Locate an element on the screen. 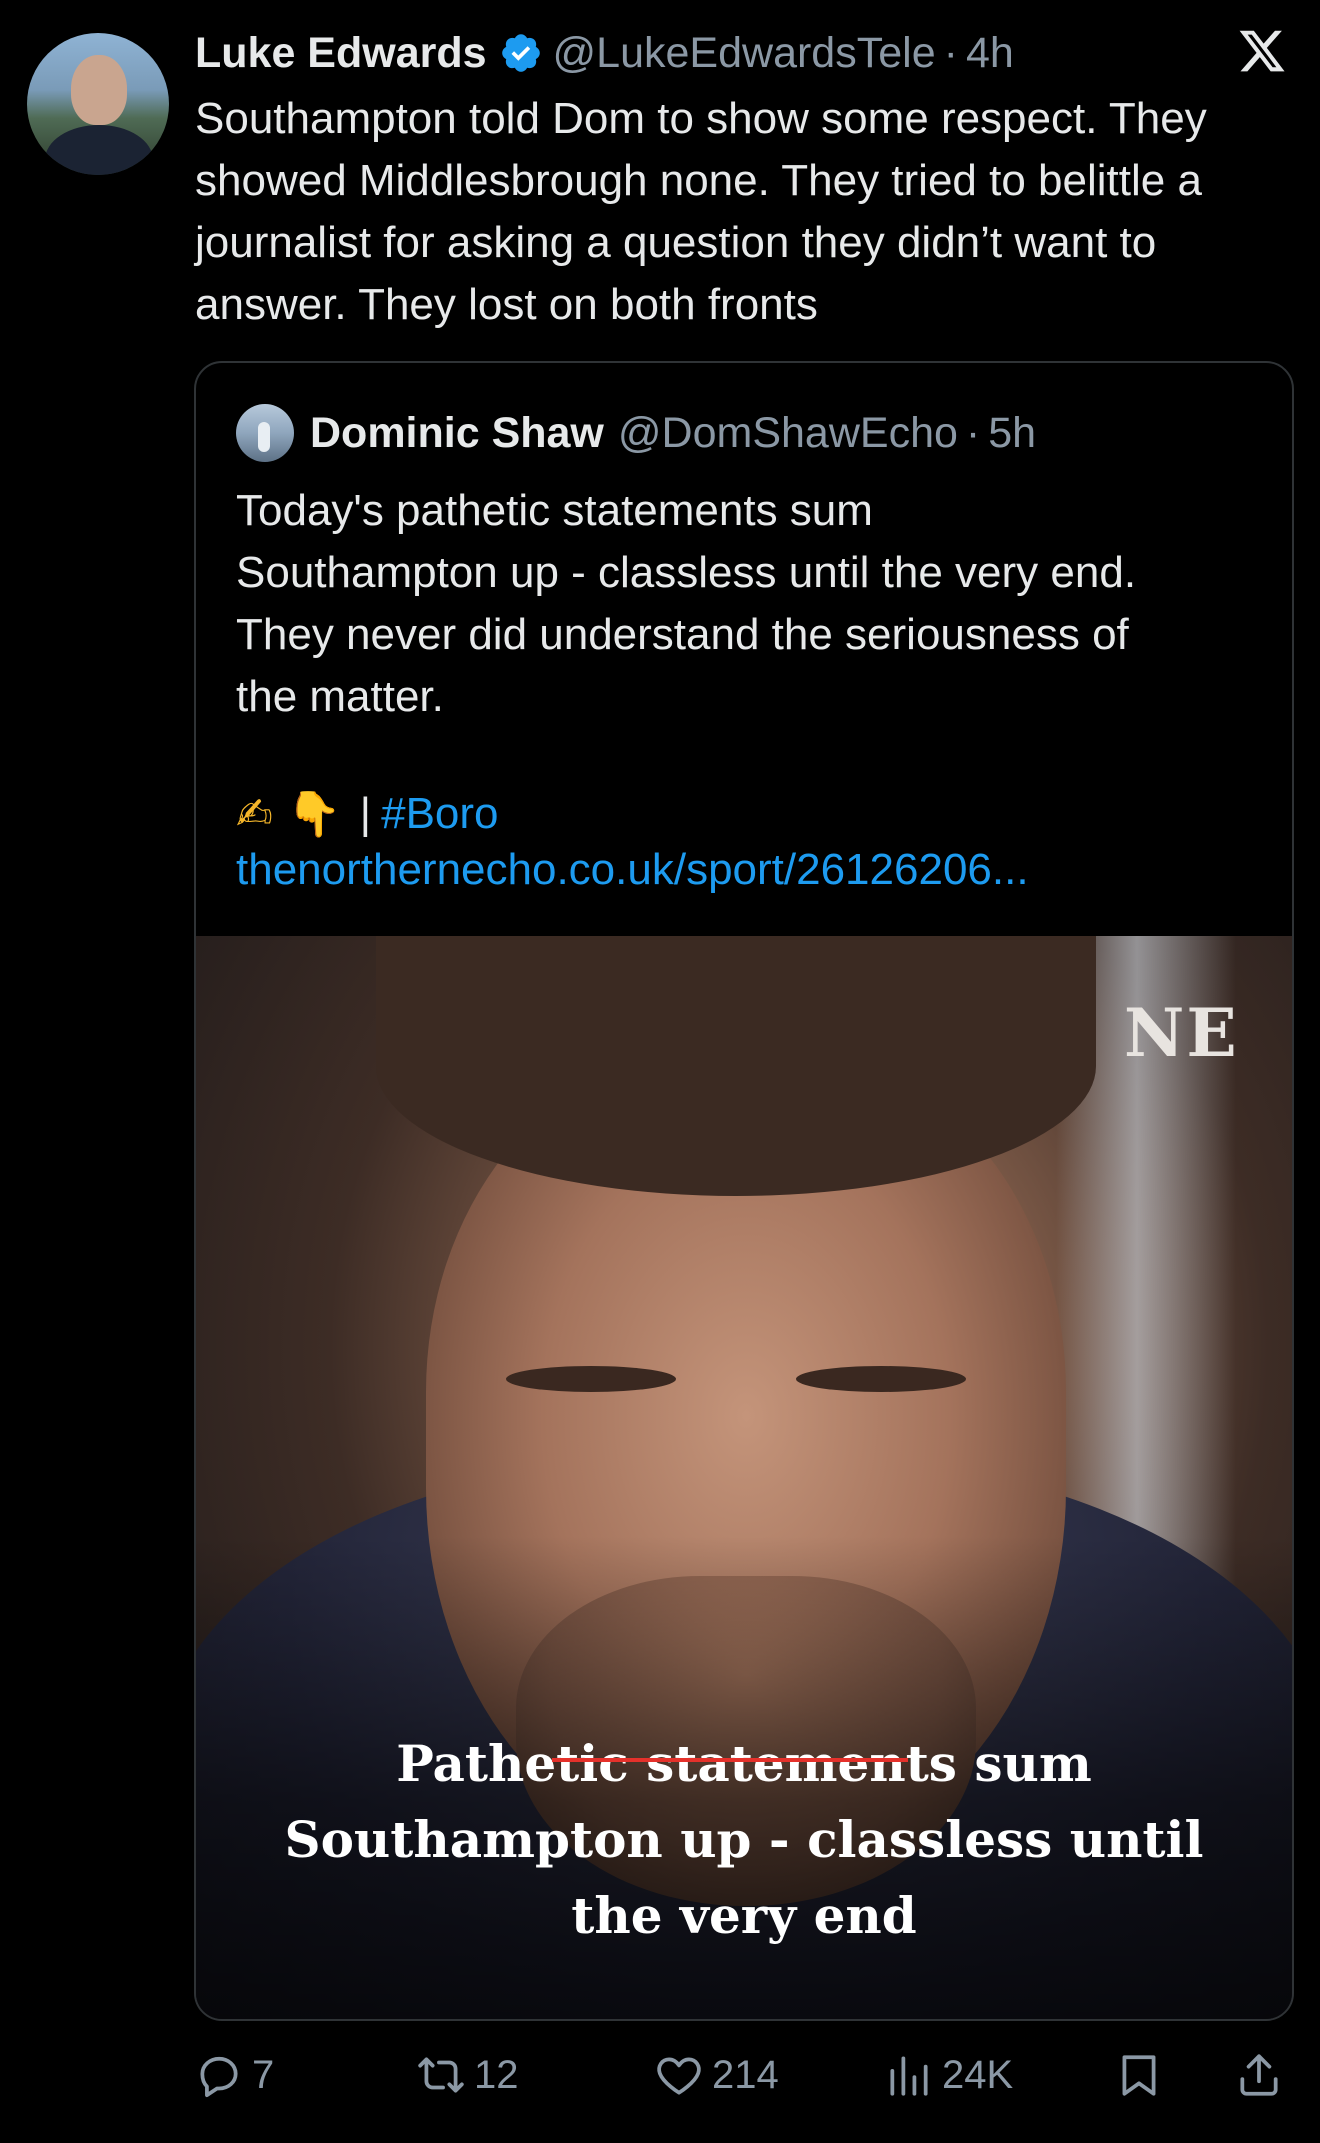  quoted-text-line: Today's pathetic statements sum is located at coordinates (554, 510).